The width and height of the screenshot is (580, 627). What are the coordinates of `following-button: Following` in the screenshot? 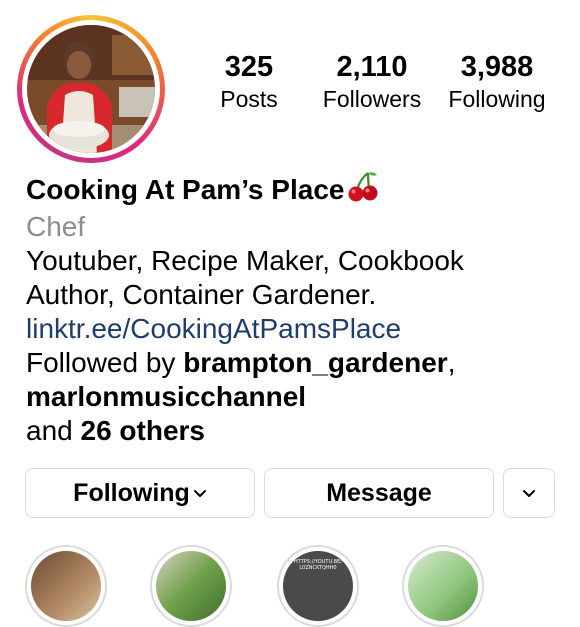 It's located at (140, 493).